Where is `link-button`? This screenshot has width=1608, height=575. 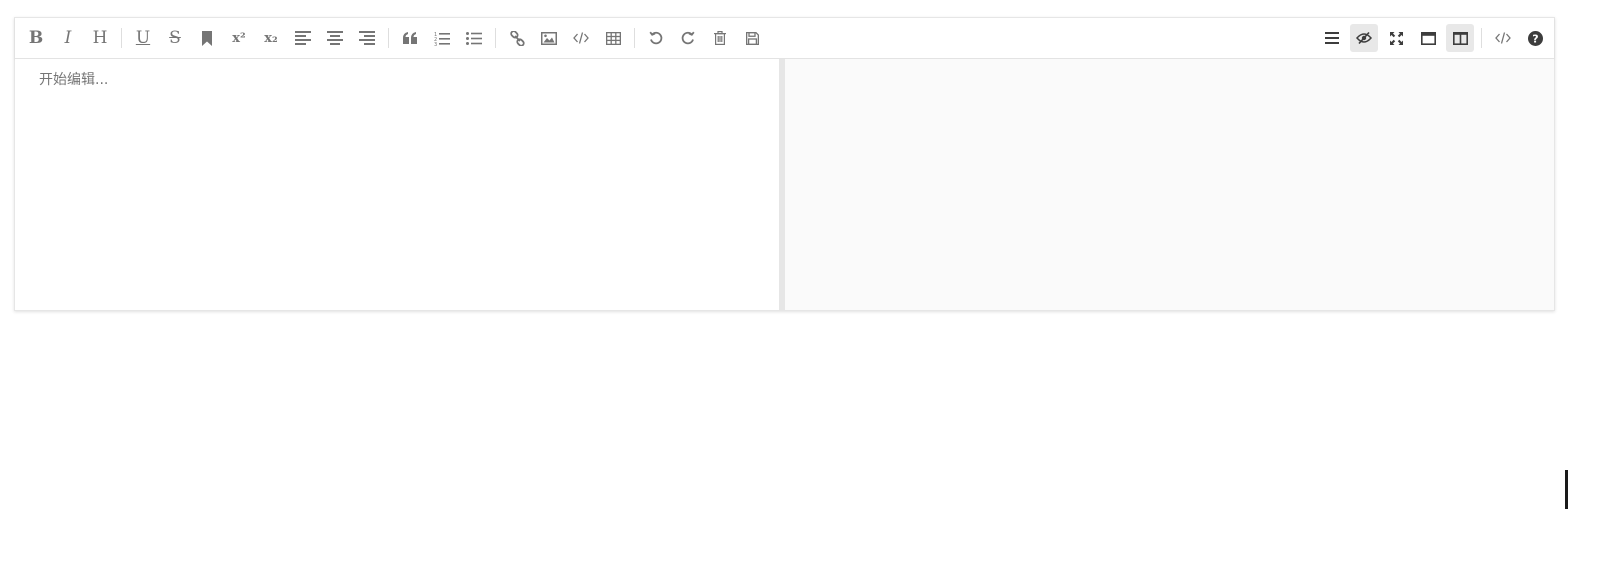 link-button is located at coordinates (517, 38).